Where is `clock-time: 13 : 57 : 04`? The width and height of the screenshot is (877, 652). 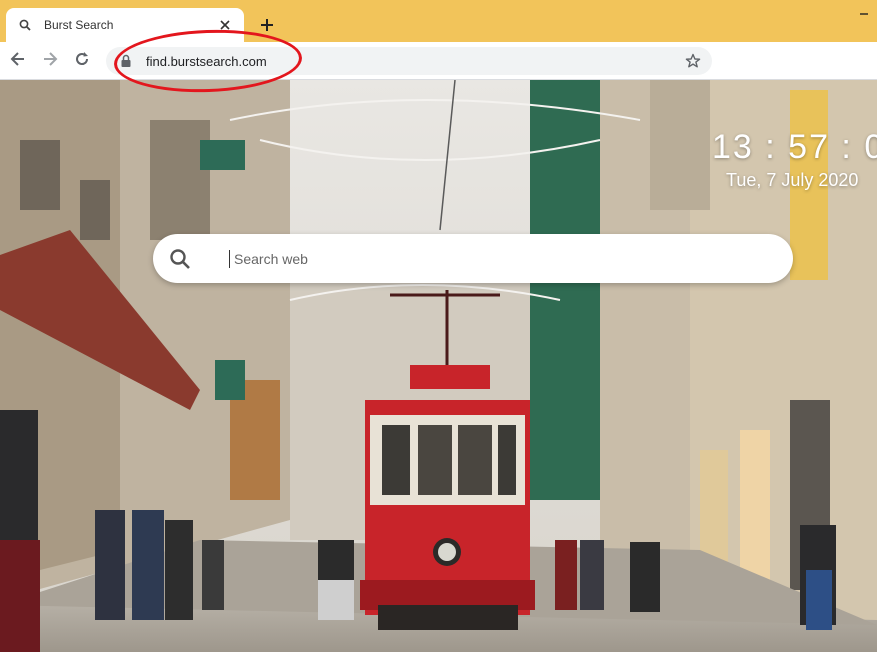 clock-time: 13 : 57 : 04 is located at coordinates (794, 147).